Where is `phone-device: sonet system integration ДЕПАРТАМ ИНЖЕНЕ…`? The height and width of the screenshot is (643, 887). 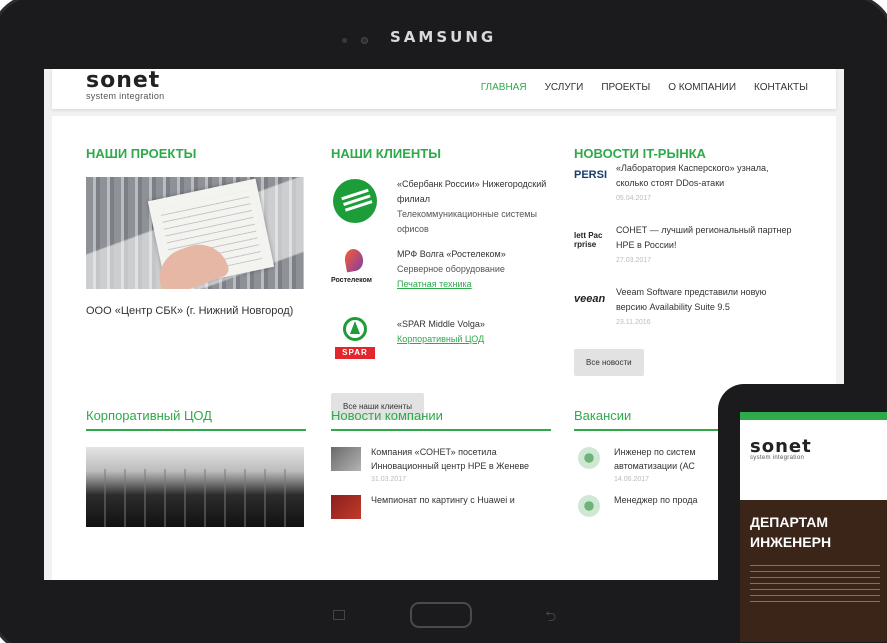
phone-device: sonet system integration ДЕПАРТАМ ИНЖЕНЕ… is located at coordinates (802, 513).